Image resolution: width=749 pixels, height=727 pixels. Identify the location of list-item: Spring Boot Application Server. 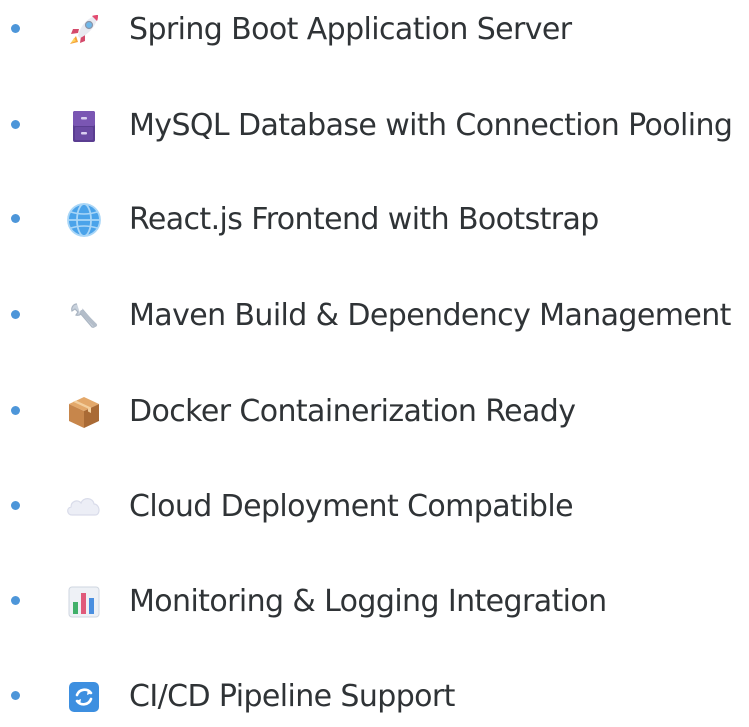
(374, 30).